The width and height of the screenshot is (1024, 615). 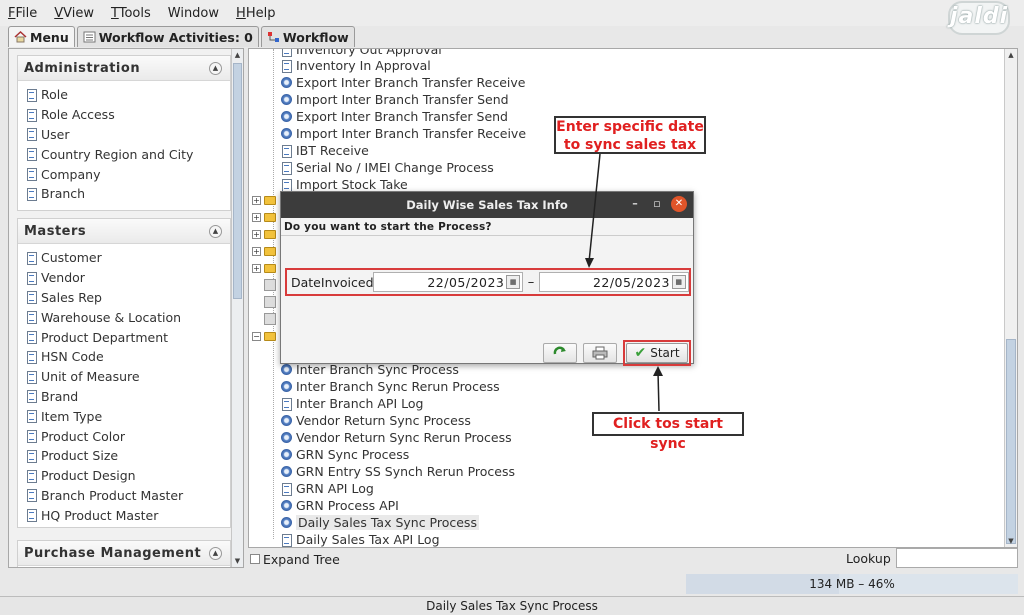 I want to click on start-arrow-line, so click(x=658, y=391).